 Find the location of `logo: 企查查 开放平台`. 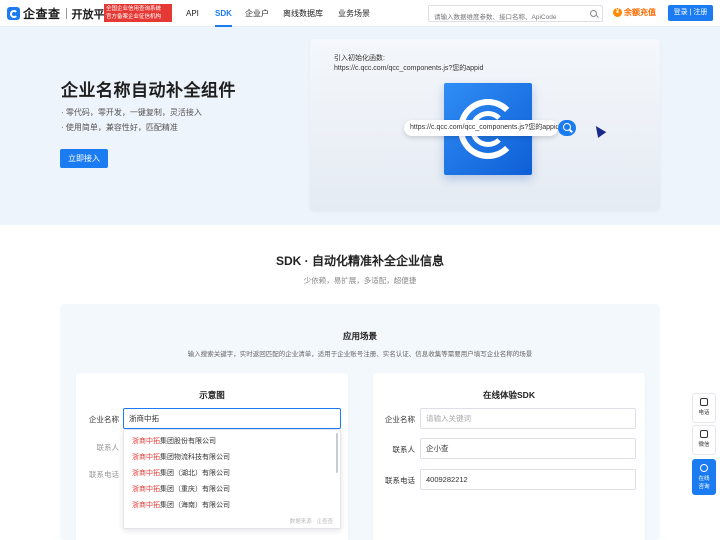

logo: 企查查 开放平台 is located at coordinates (61, 13).